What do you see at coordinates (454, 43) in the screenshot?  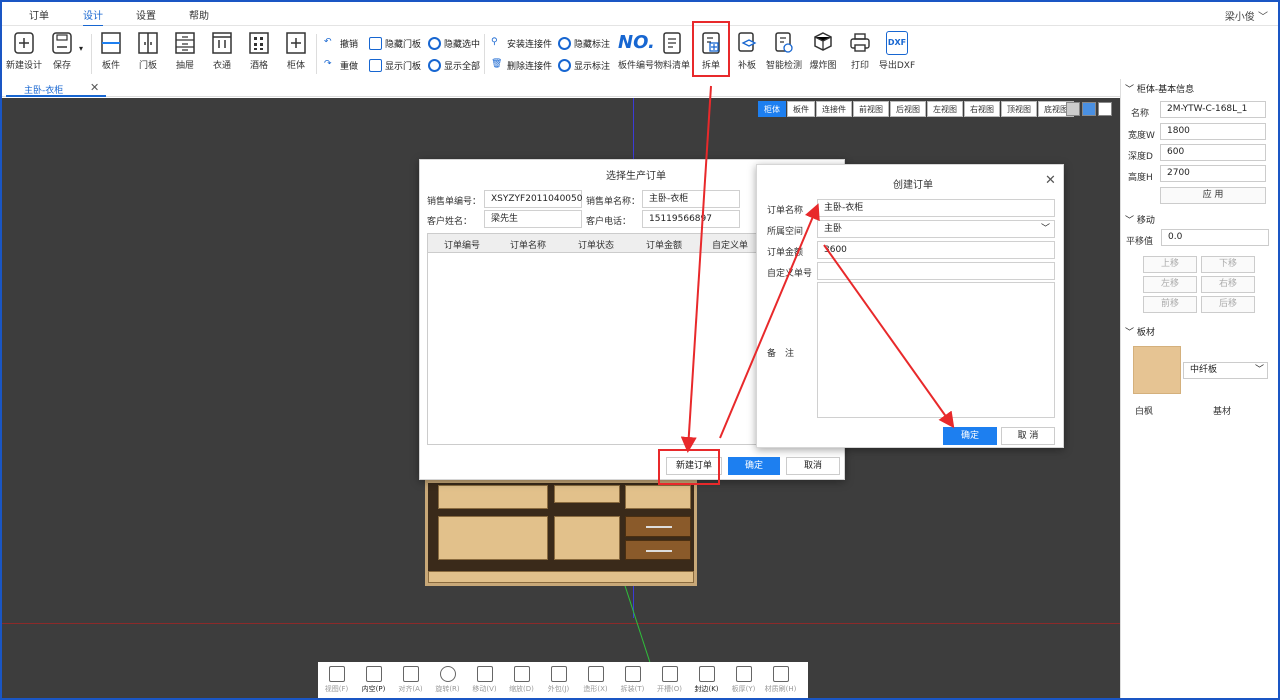 I see `hide-selected-button: 隐藏选中` at bounding box center [454, 43].